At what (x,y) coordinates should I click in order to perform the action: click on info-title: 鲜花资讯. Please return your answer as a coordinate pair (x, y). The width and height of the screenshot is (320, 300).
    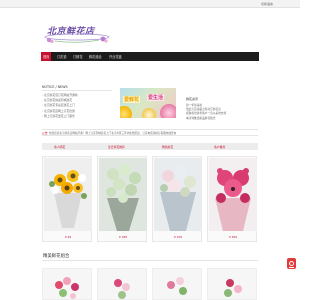
    Looking at the image, I should click on (192, 99).